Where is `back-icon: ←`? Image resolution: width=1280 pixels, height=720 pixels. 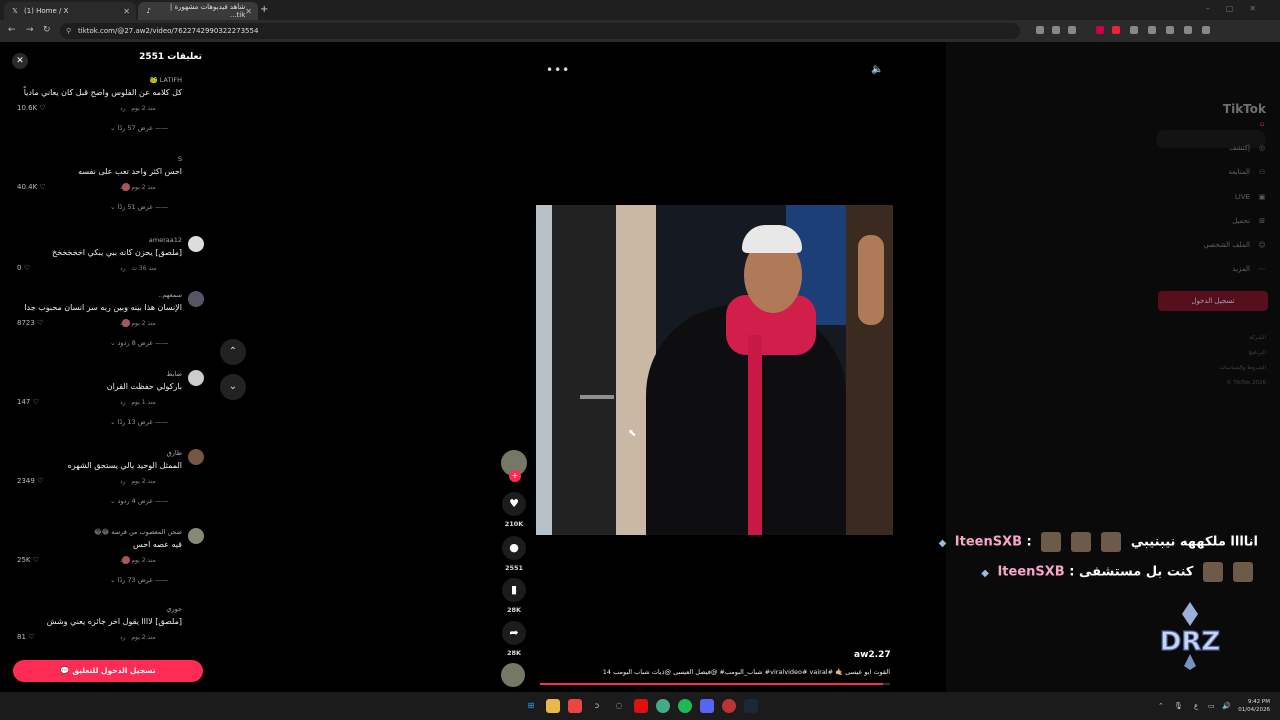 back-icon: ← is located at coordinates (12, 30).